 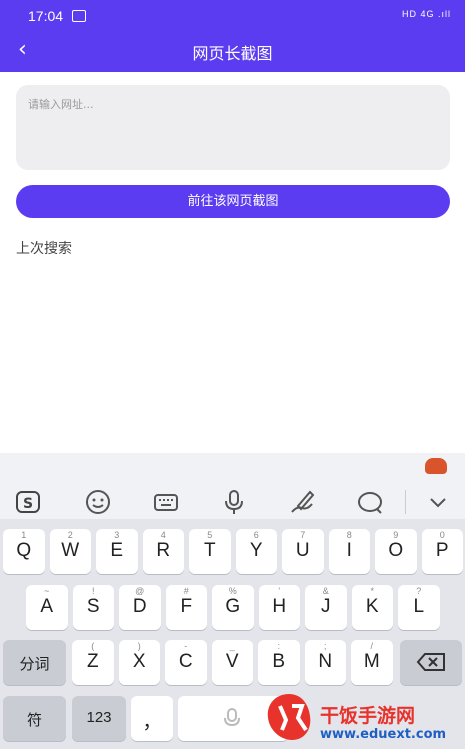 What do you see at coordinates (426, 14) in the screenshot?
I see `status-indicators: HD 4G .ıll` at bounding box center [426, 14].